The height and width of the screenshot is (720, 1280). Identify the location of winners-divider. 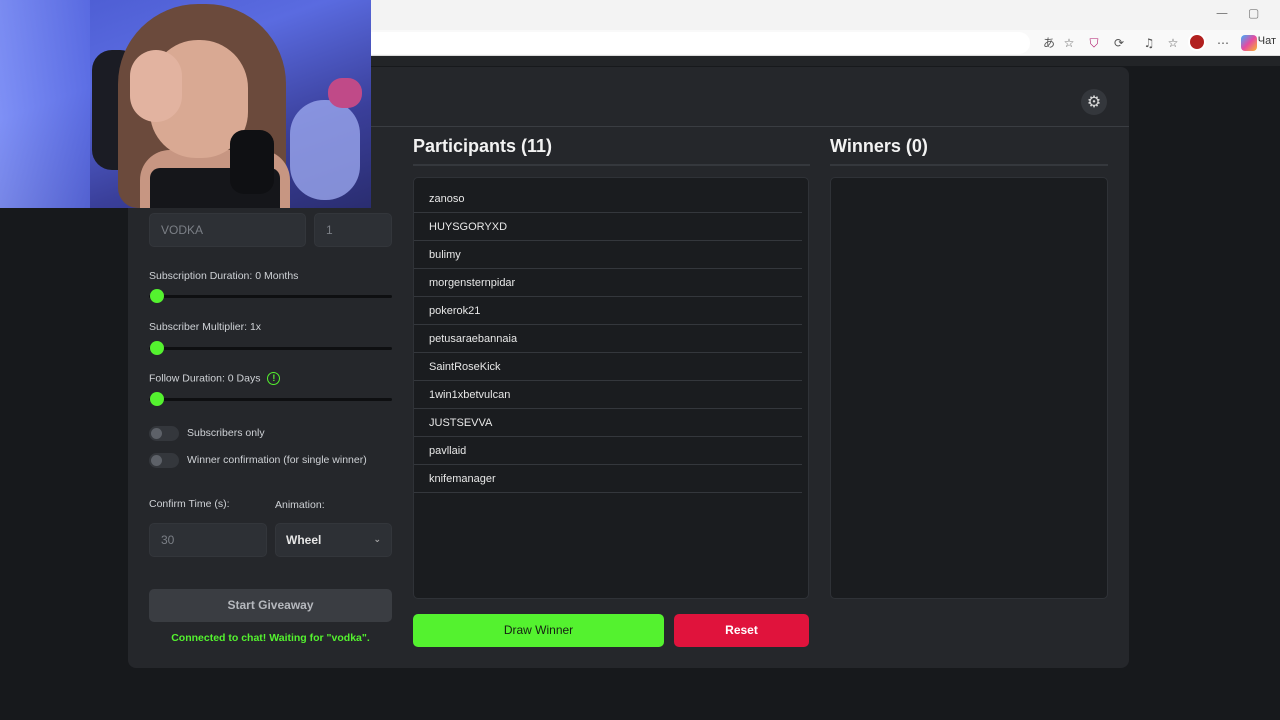
(969, 165).